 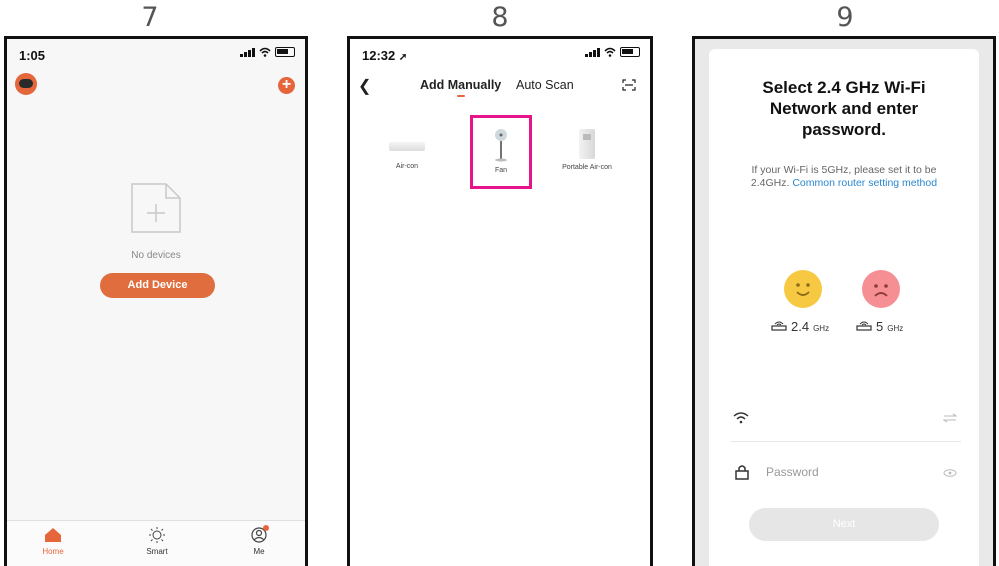 I want to click on router-settings-link: Common router setting method, so click(x=864, y=183).